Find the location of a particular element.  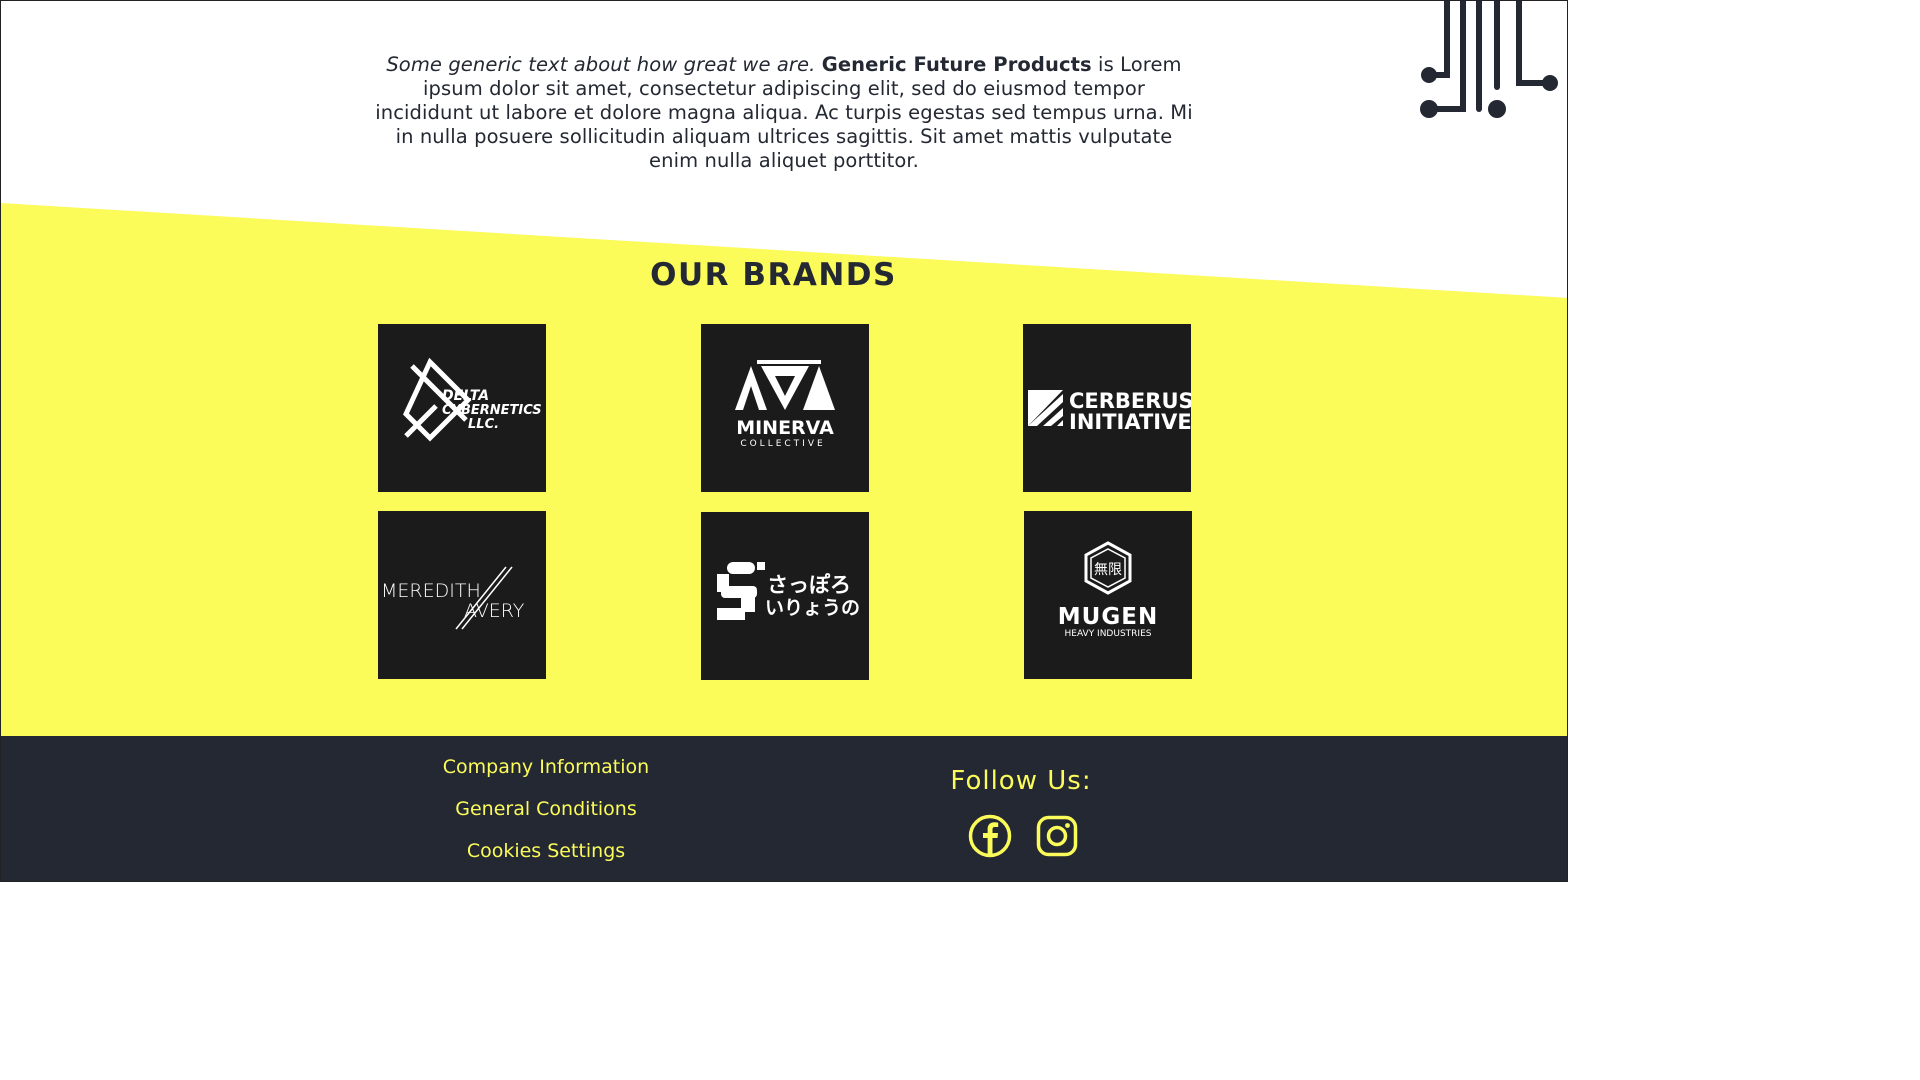

circuit-decoration-icon is located at coordinates (1489, 59).